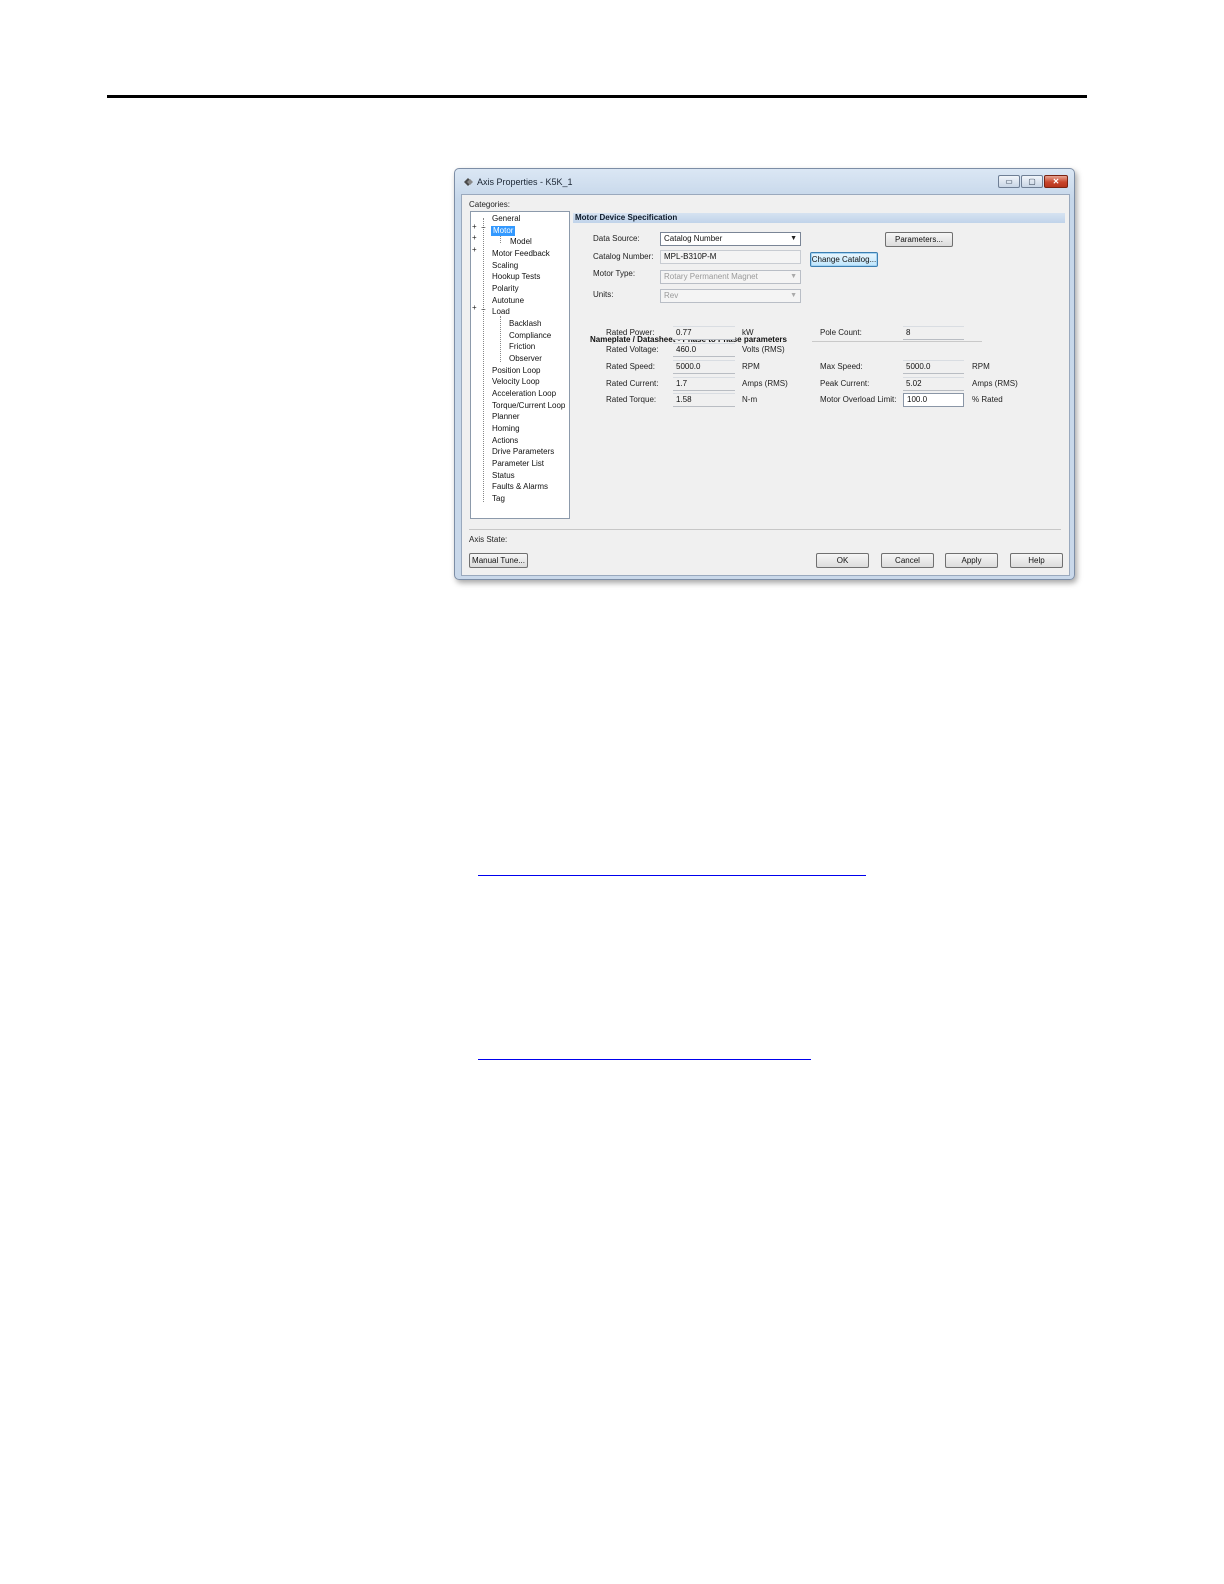  What do you see at coordinates (730, 296) in the screenshot?
I see `units-select: Rev ▼` at bounding box center [730, 296].